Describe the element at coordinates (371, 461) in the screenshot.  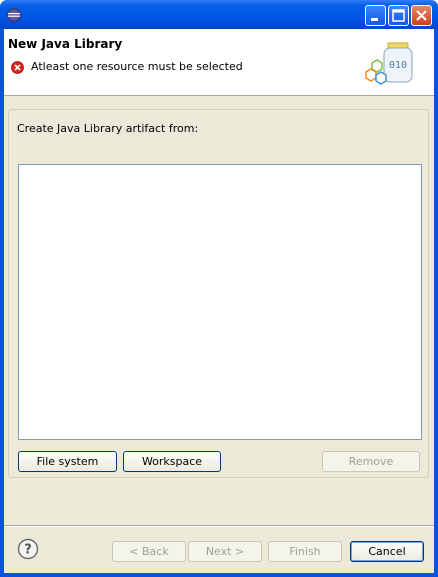
I see `remove-button: Remove` at that location.